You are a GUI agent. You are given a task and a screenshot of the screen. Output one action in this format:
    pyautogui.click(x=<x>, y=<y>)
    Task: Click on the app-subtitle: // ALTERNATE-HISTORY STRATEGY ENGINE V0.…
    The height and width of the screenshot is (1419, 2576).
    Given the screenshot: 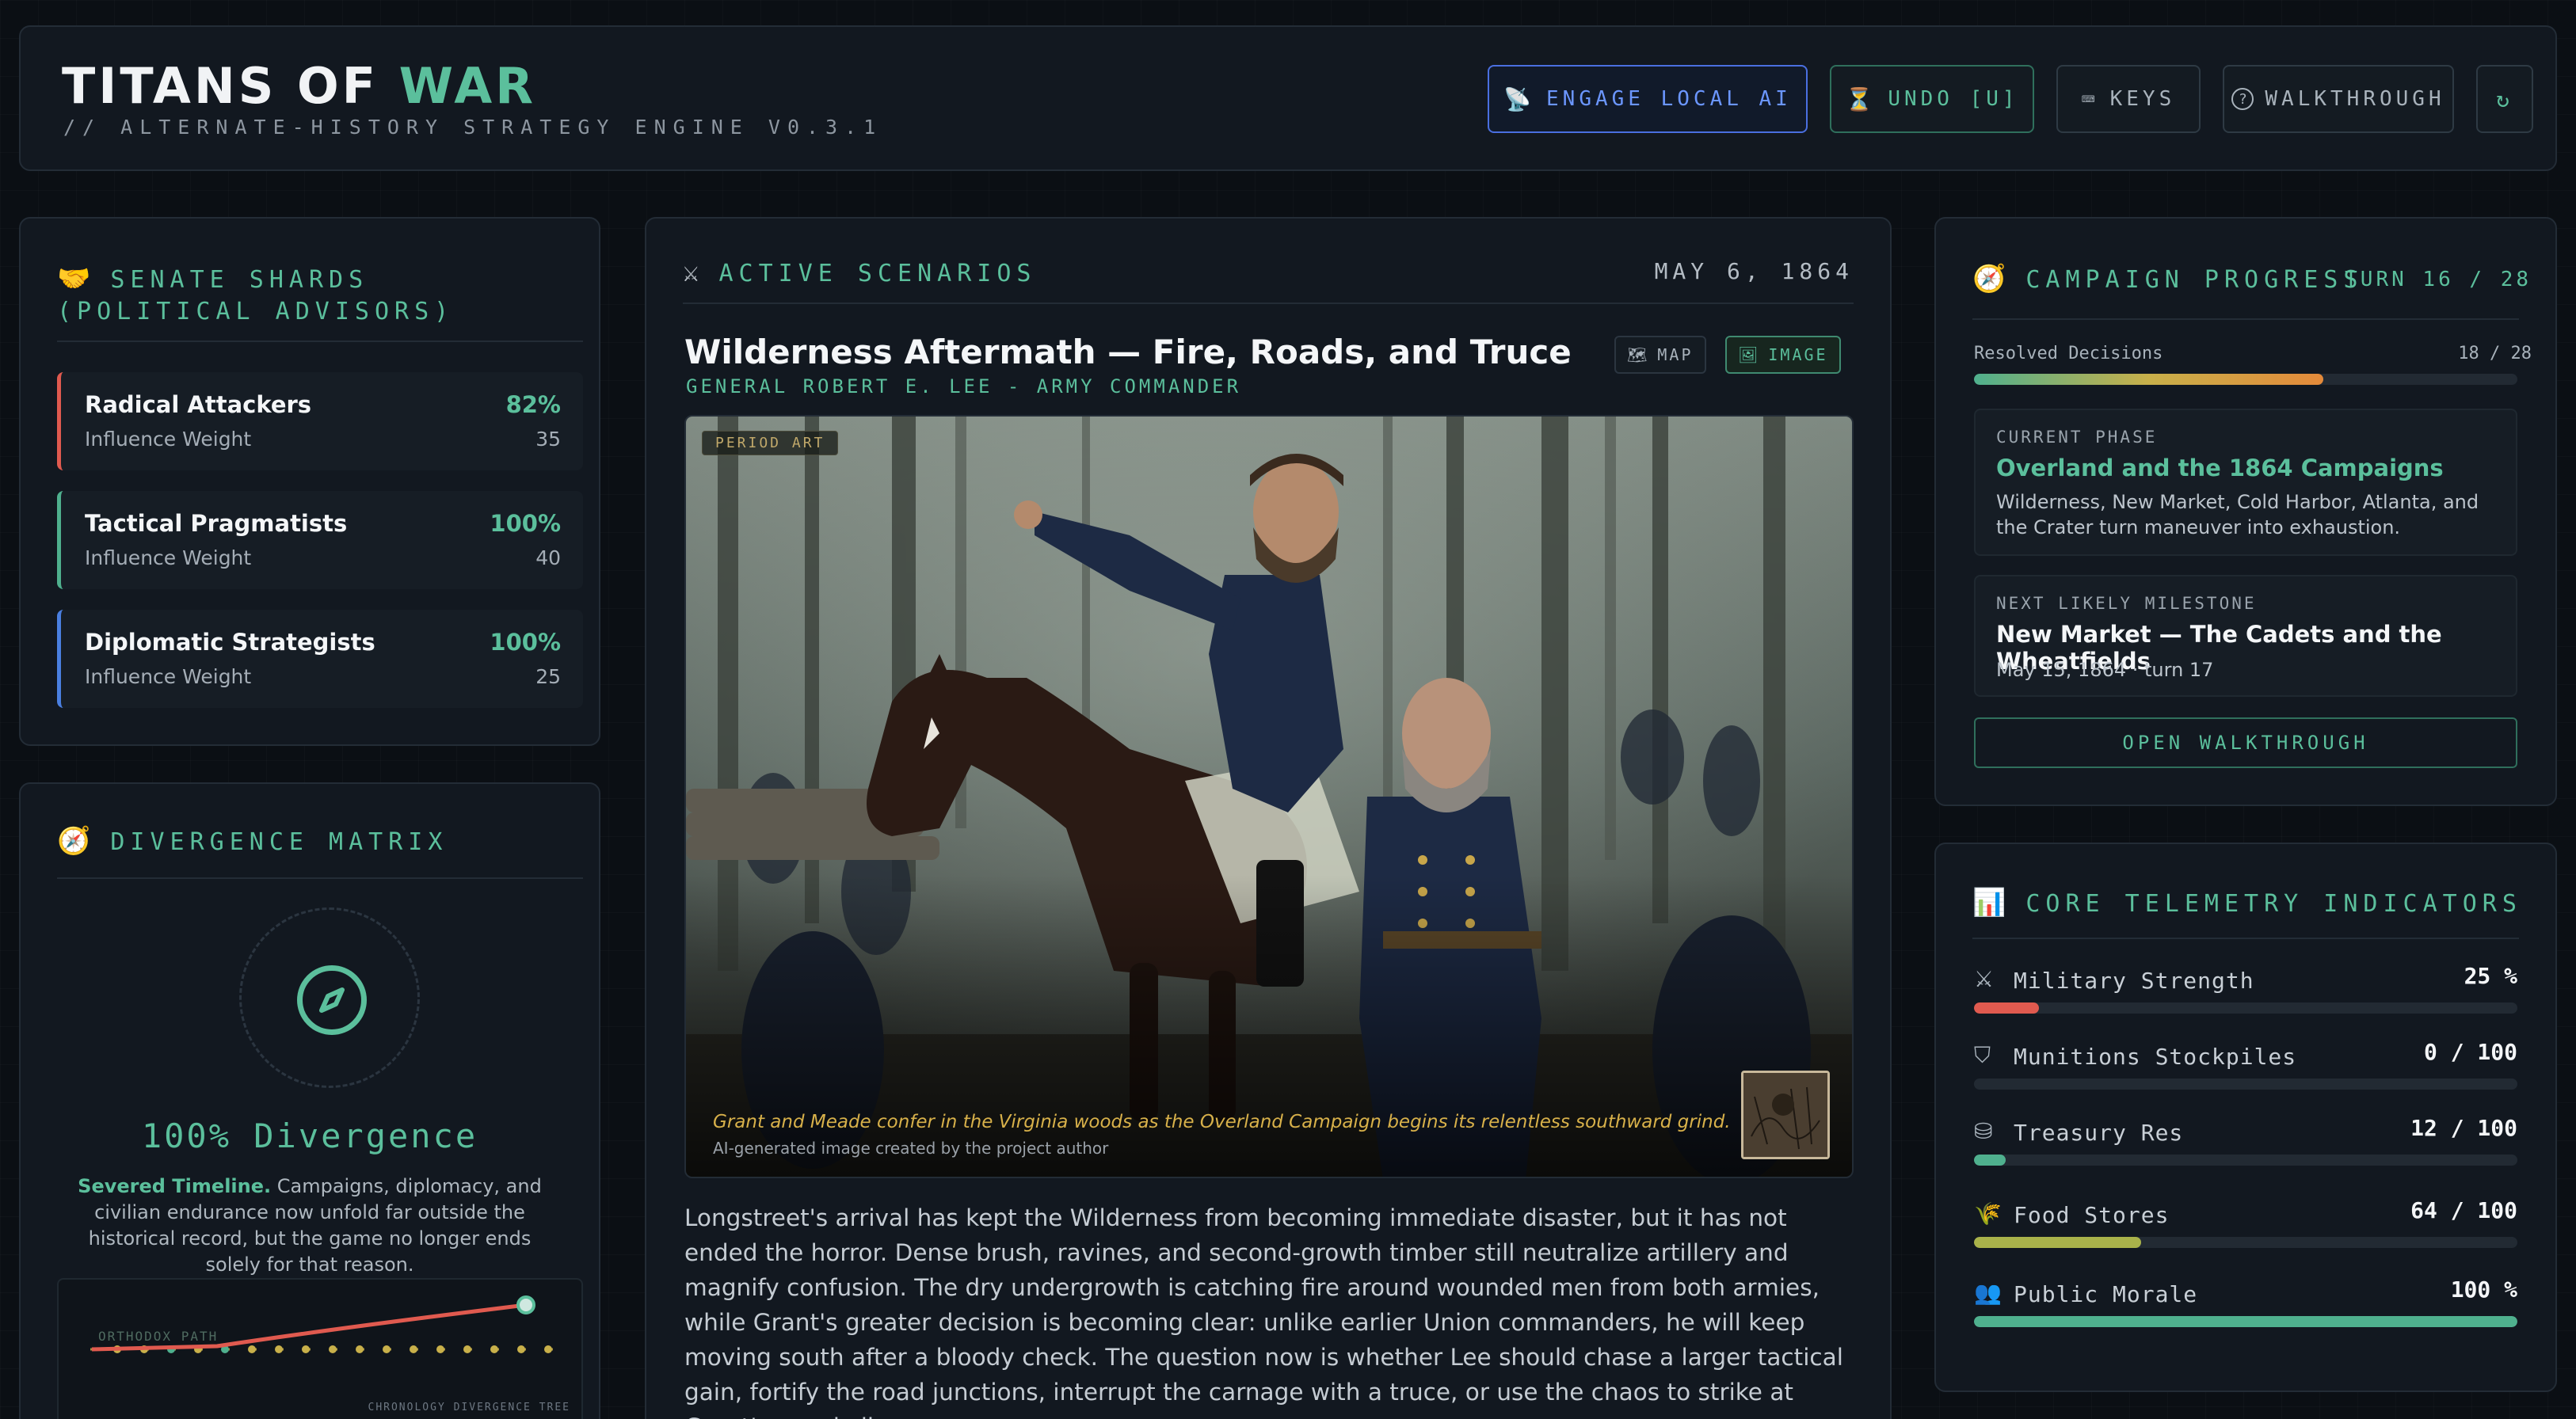 What is the action you would take?
    pyautogui.click(x=473, y=128)
    